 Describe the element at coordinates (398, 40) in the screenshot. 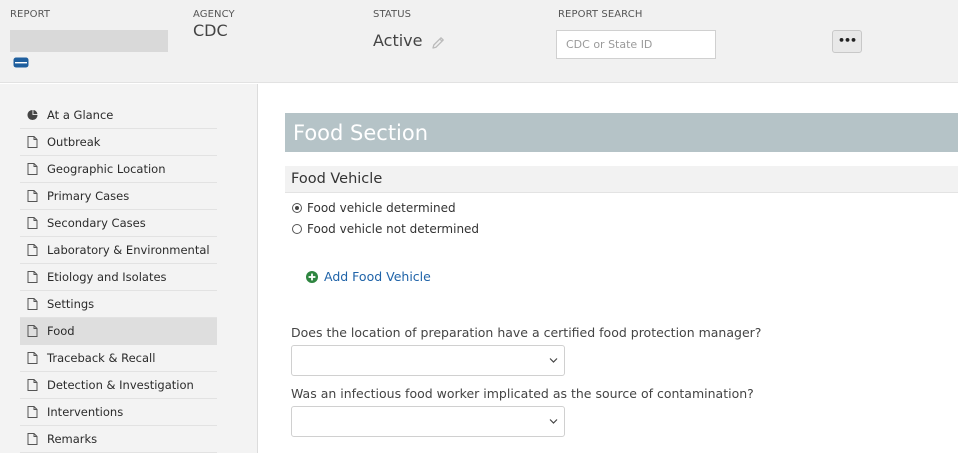

I see `status-value: Active` at that location.